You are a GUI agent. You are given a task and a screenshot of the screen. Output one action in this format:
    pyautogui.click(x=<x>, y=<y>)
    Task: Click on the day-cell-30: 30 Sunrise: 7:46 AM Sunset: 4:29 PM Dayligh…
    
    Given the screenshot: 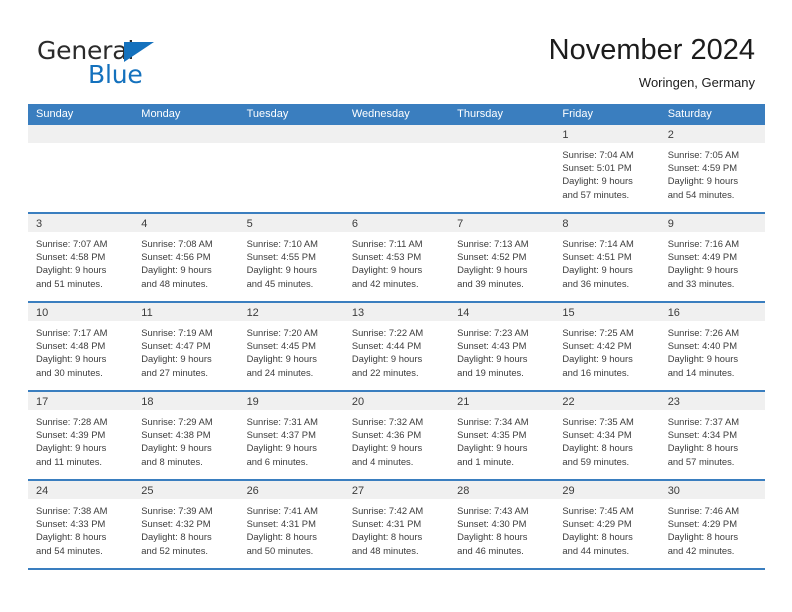 What is the action you would take?
    pyautogui.click(x=712, y=524)
    